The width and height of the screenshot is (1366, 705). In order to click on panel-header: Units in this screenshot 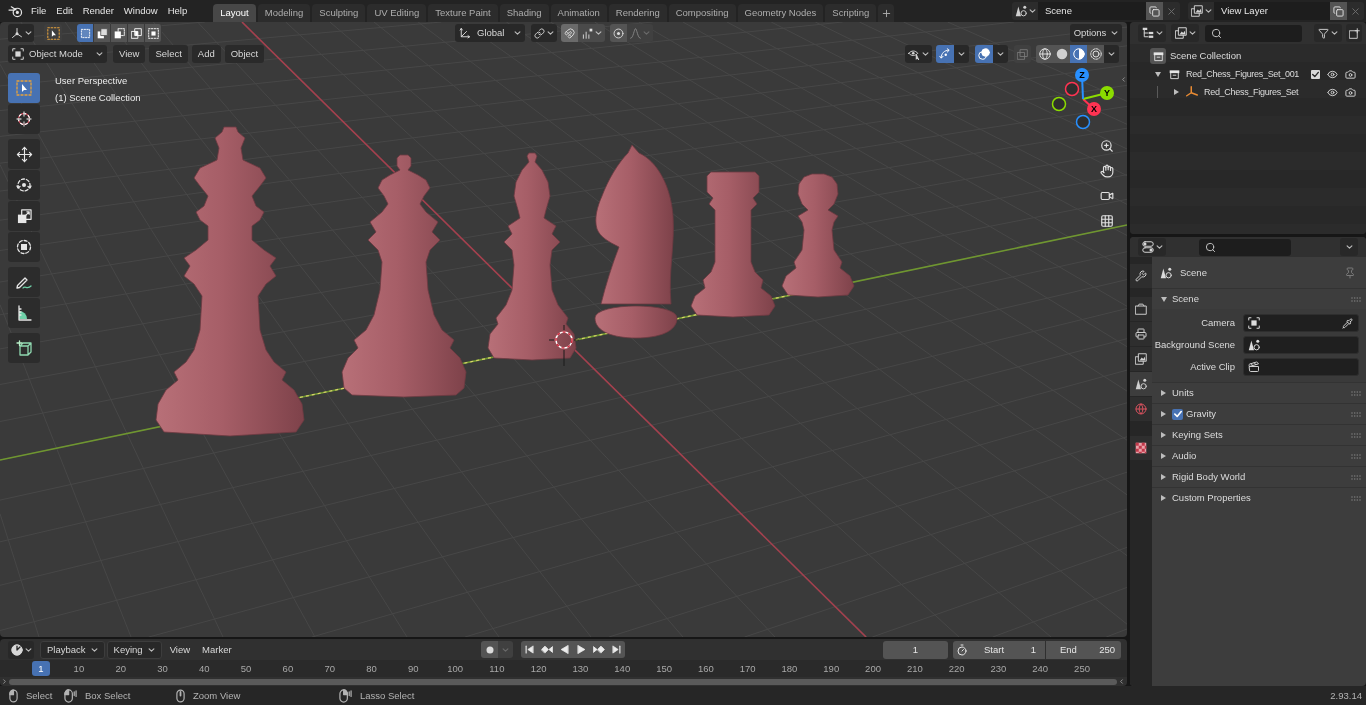, I will do `click(1259, 393)`.